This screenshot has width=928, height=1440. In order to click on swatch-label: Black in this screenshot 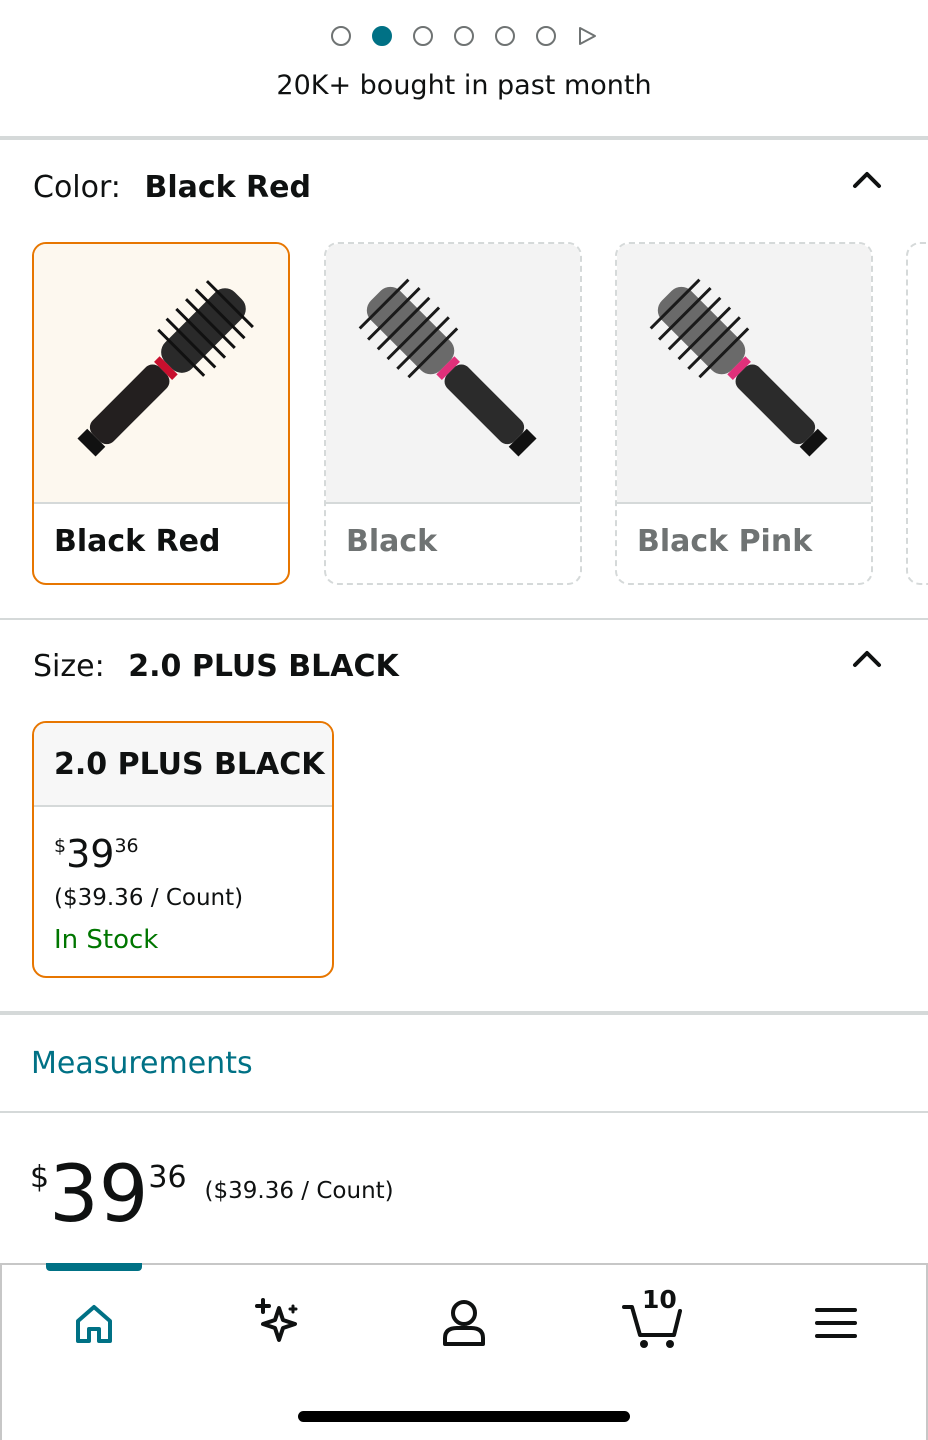, I will do `click(392, 541)`.